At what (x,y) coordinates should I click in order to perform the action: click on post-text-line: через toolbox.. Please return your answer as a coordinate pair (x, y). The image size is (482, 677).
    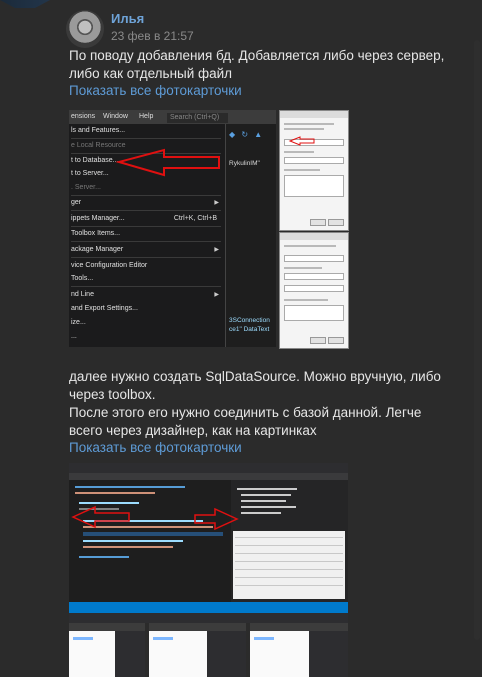
    Looking at the image, I should click on (112, 394).